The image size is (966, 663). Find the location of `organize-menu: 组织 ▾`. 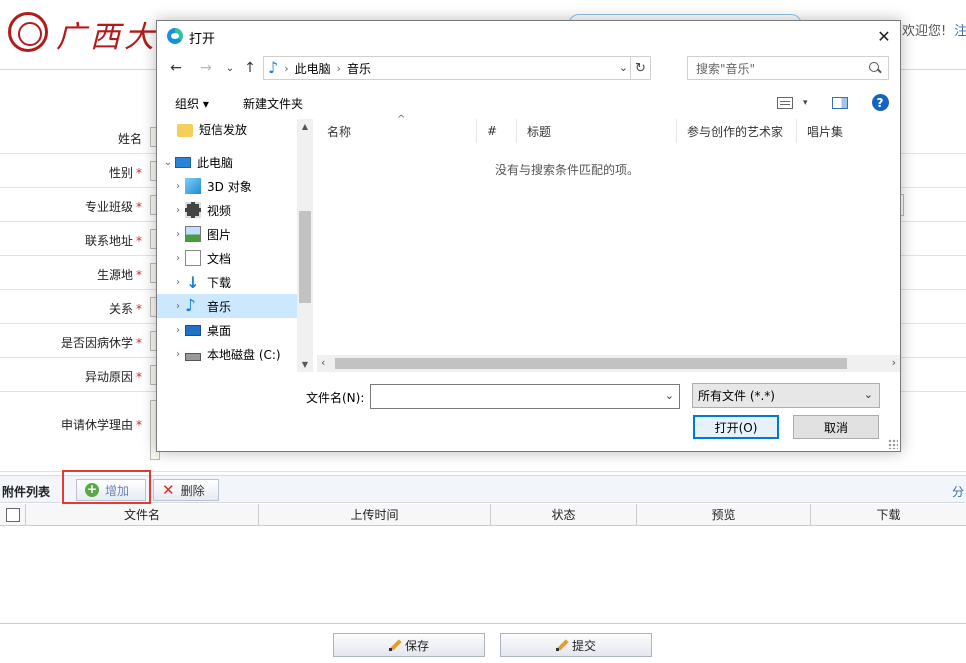

organize-menu: 组织 ▾ is located at coordinates (192, 103).